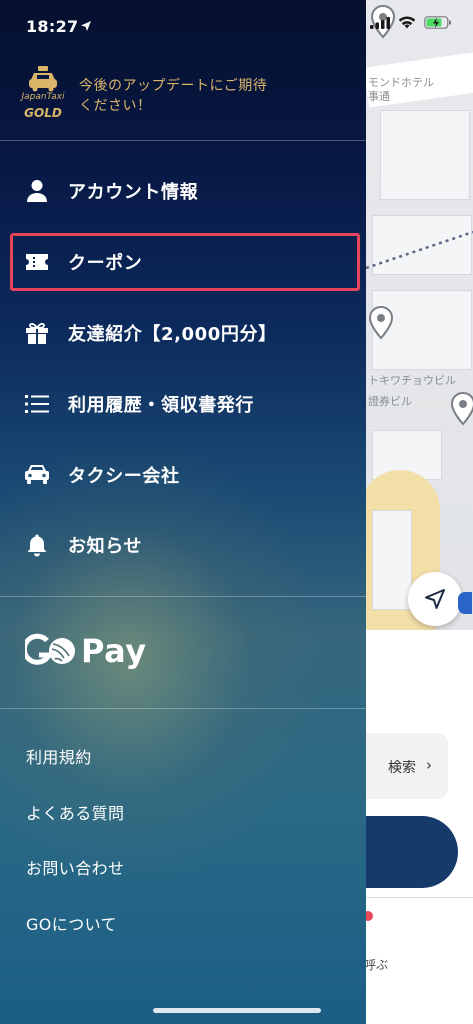 Image resolution: width=473 pixels, height=1024 pixels. What do you see at coordinates (114, 651) in the screenshot?
I see `gopay-pay-text: Pay` at bounding box center [114, 651].